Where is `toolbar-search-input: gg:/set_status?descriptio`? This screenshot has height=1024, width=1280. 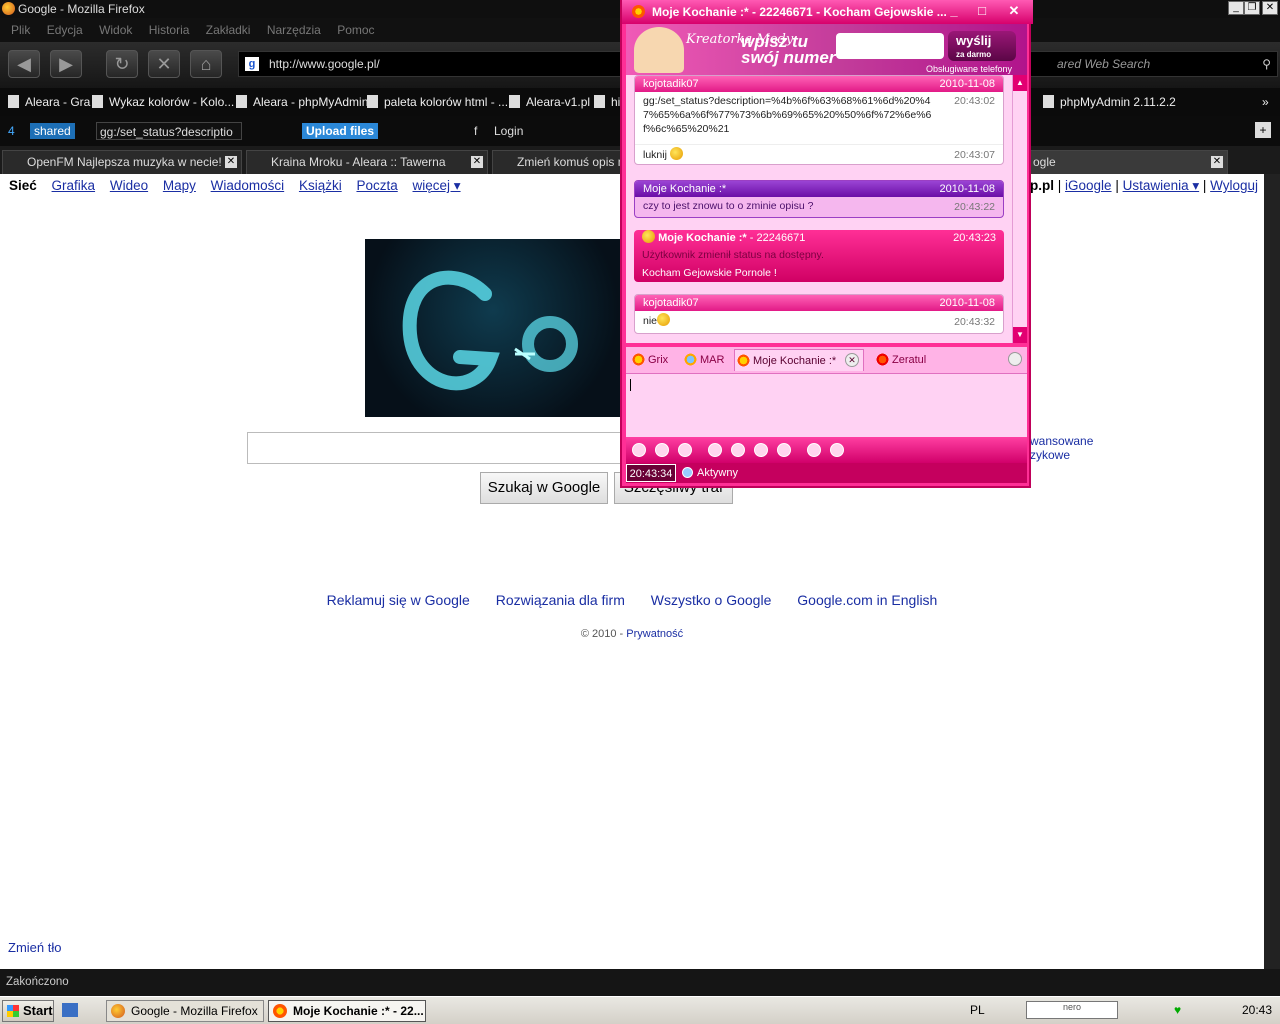
toolbar-search-input: gg:/set_status?descriptio is located at coordinates (169, 131).